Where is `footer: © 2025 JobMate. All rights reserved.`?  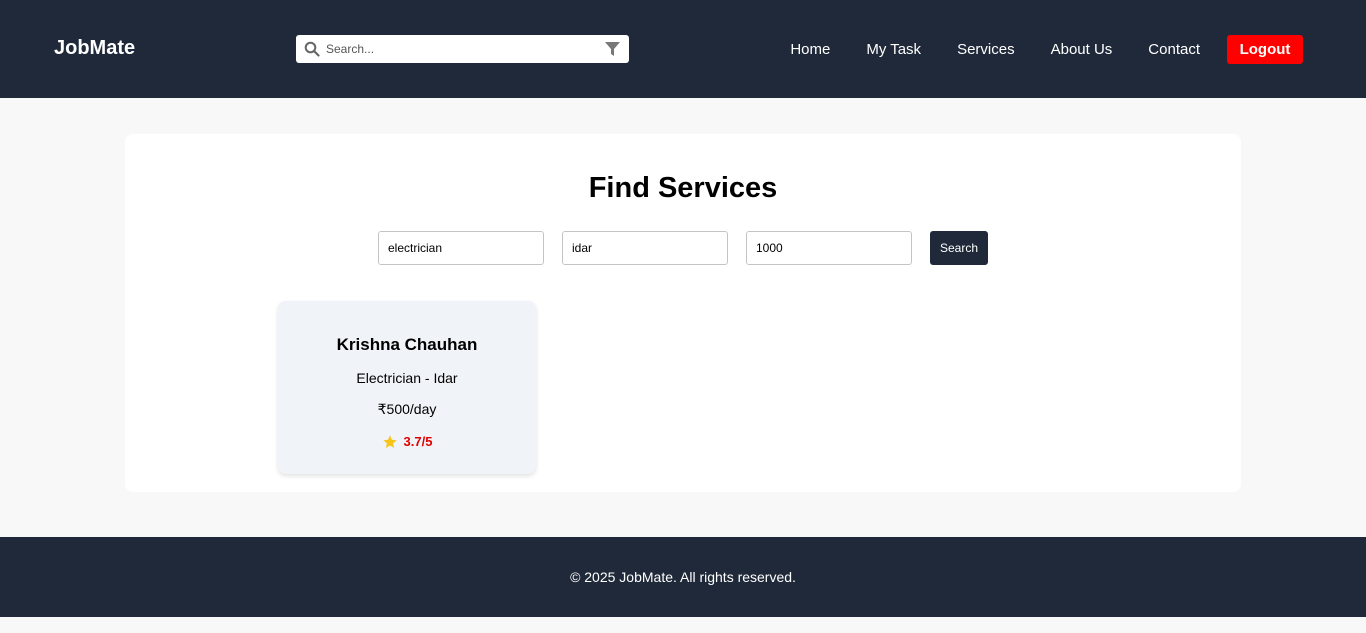 footer: © 2025 JobMate. All rights reserved. is located at coordinates (683, 577).